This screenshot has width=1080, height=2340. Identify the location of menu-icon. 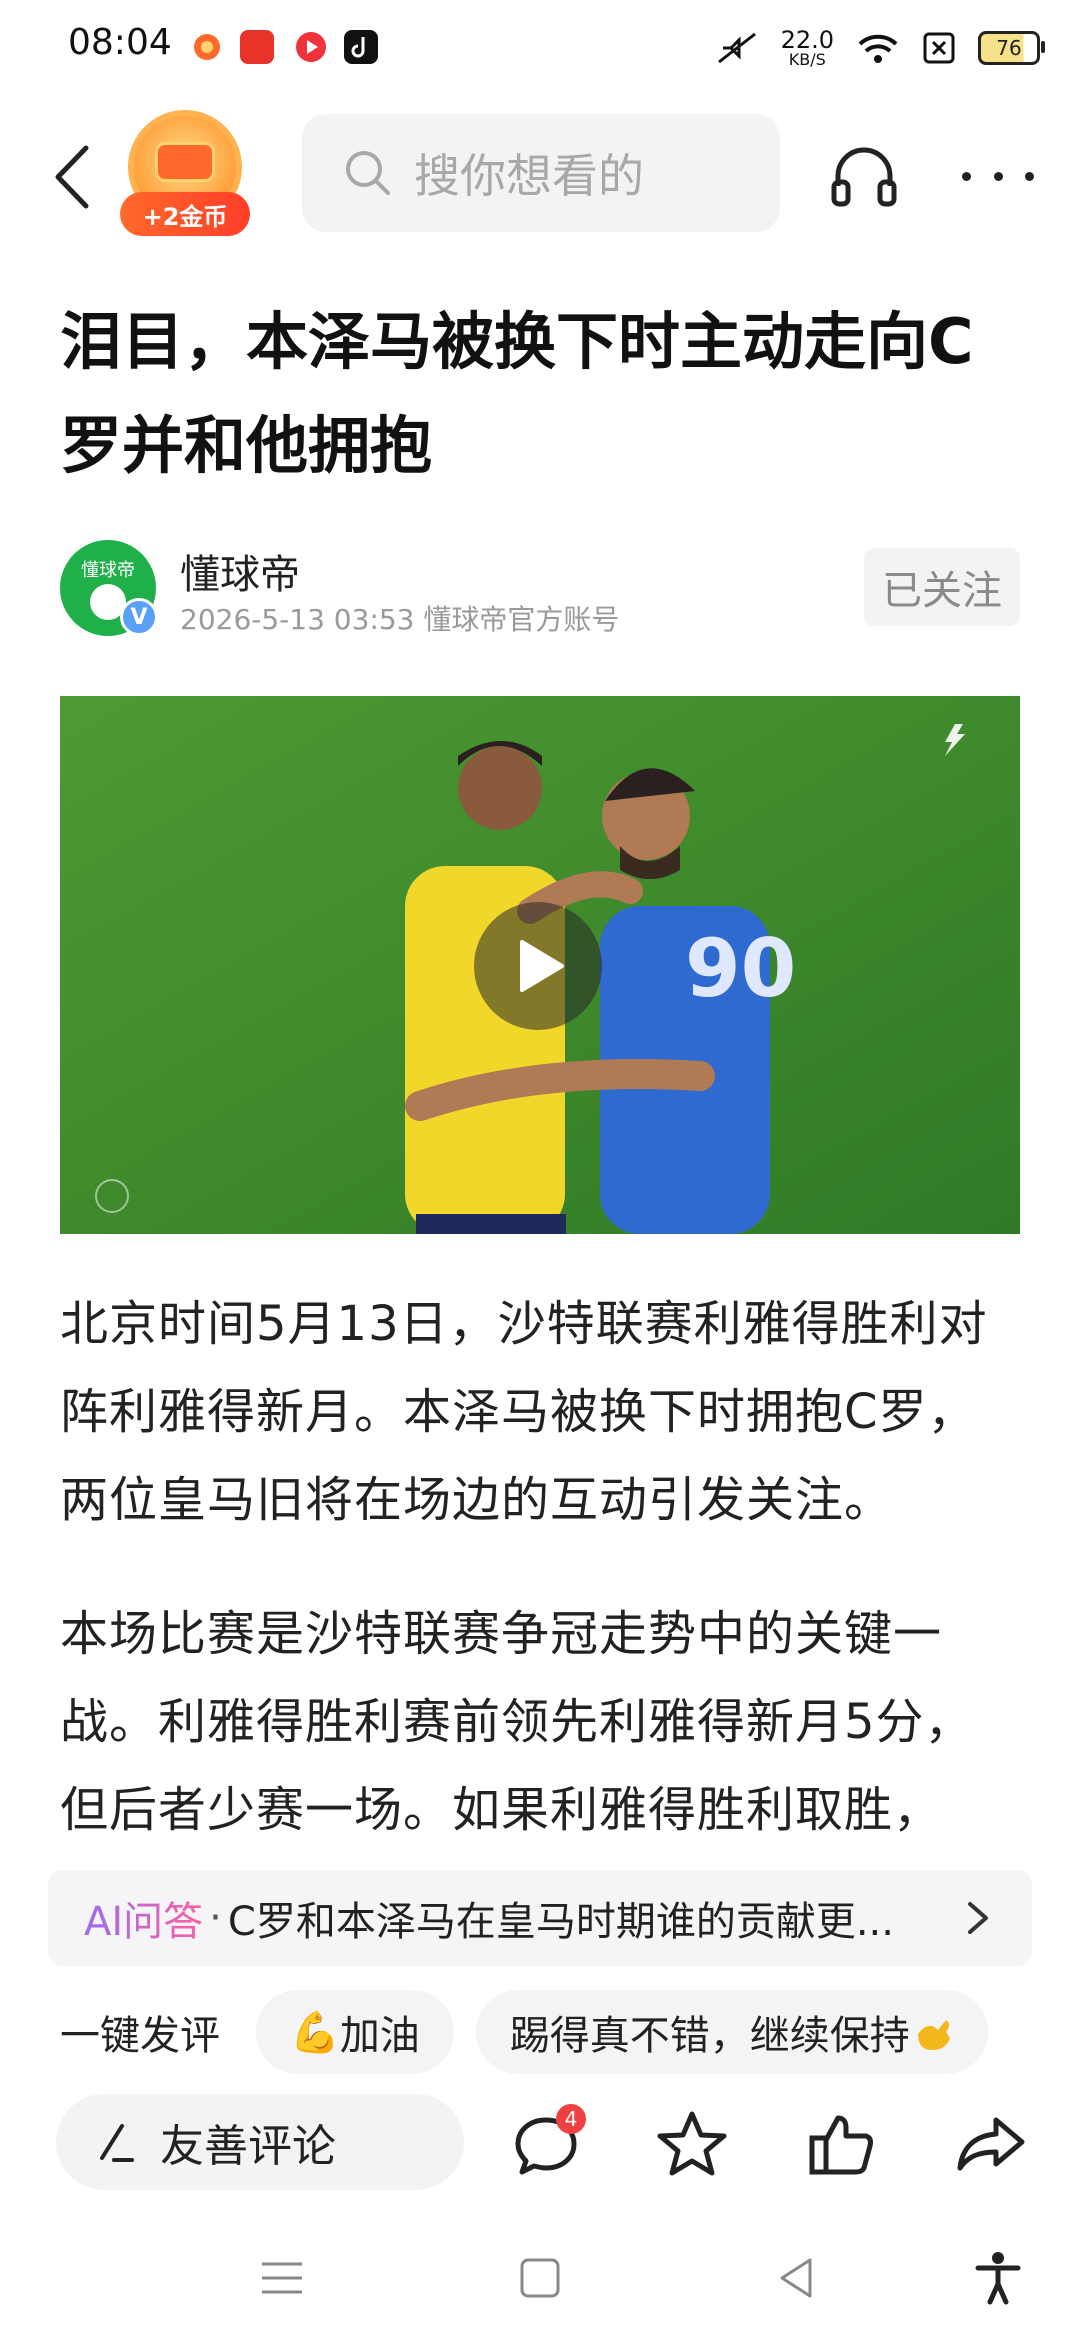
(282, 2278).